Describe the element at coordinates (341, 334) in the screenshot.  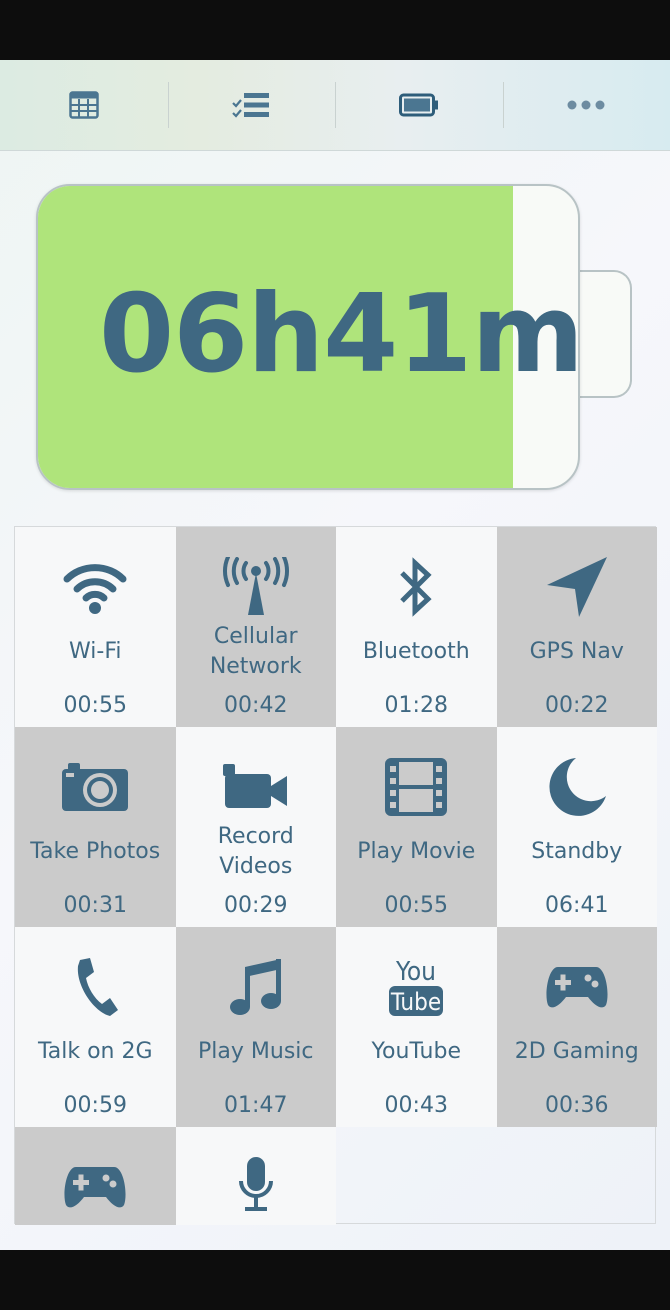
I see `time-remaining: 06h41m` at that location.